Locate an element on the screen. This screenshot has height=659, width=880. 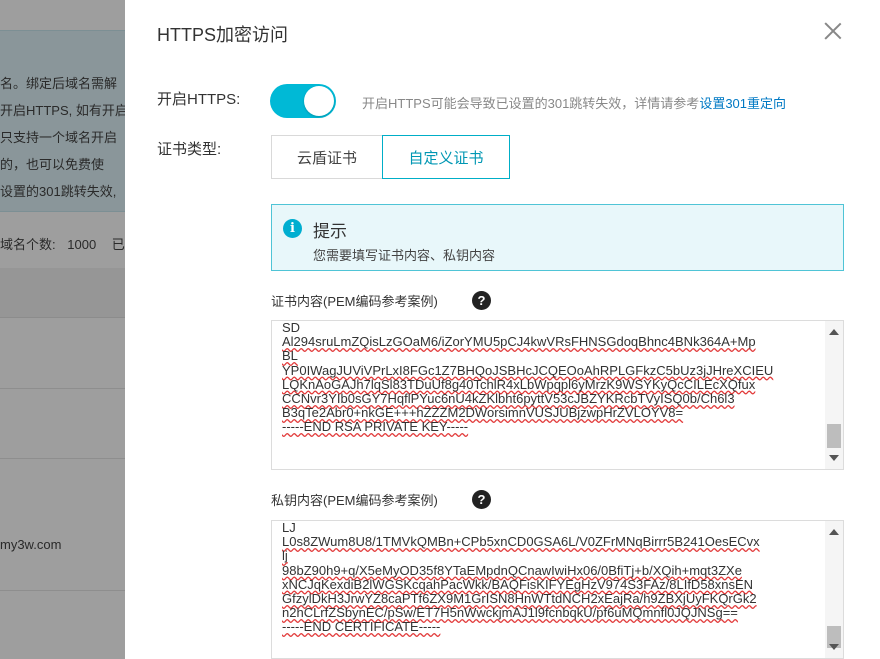
notice-title: 提示 is located at coordinates (330, 231).